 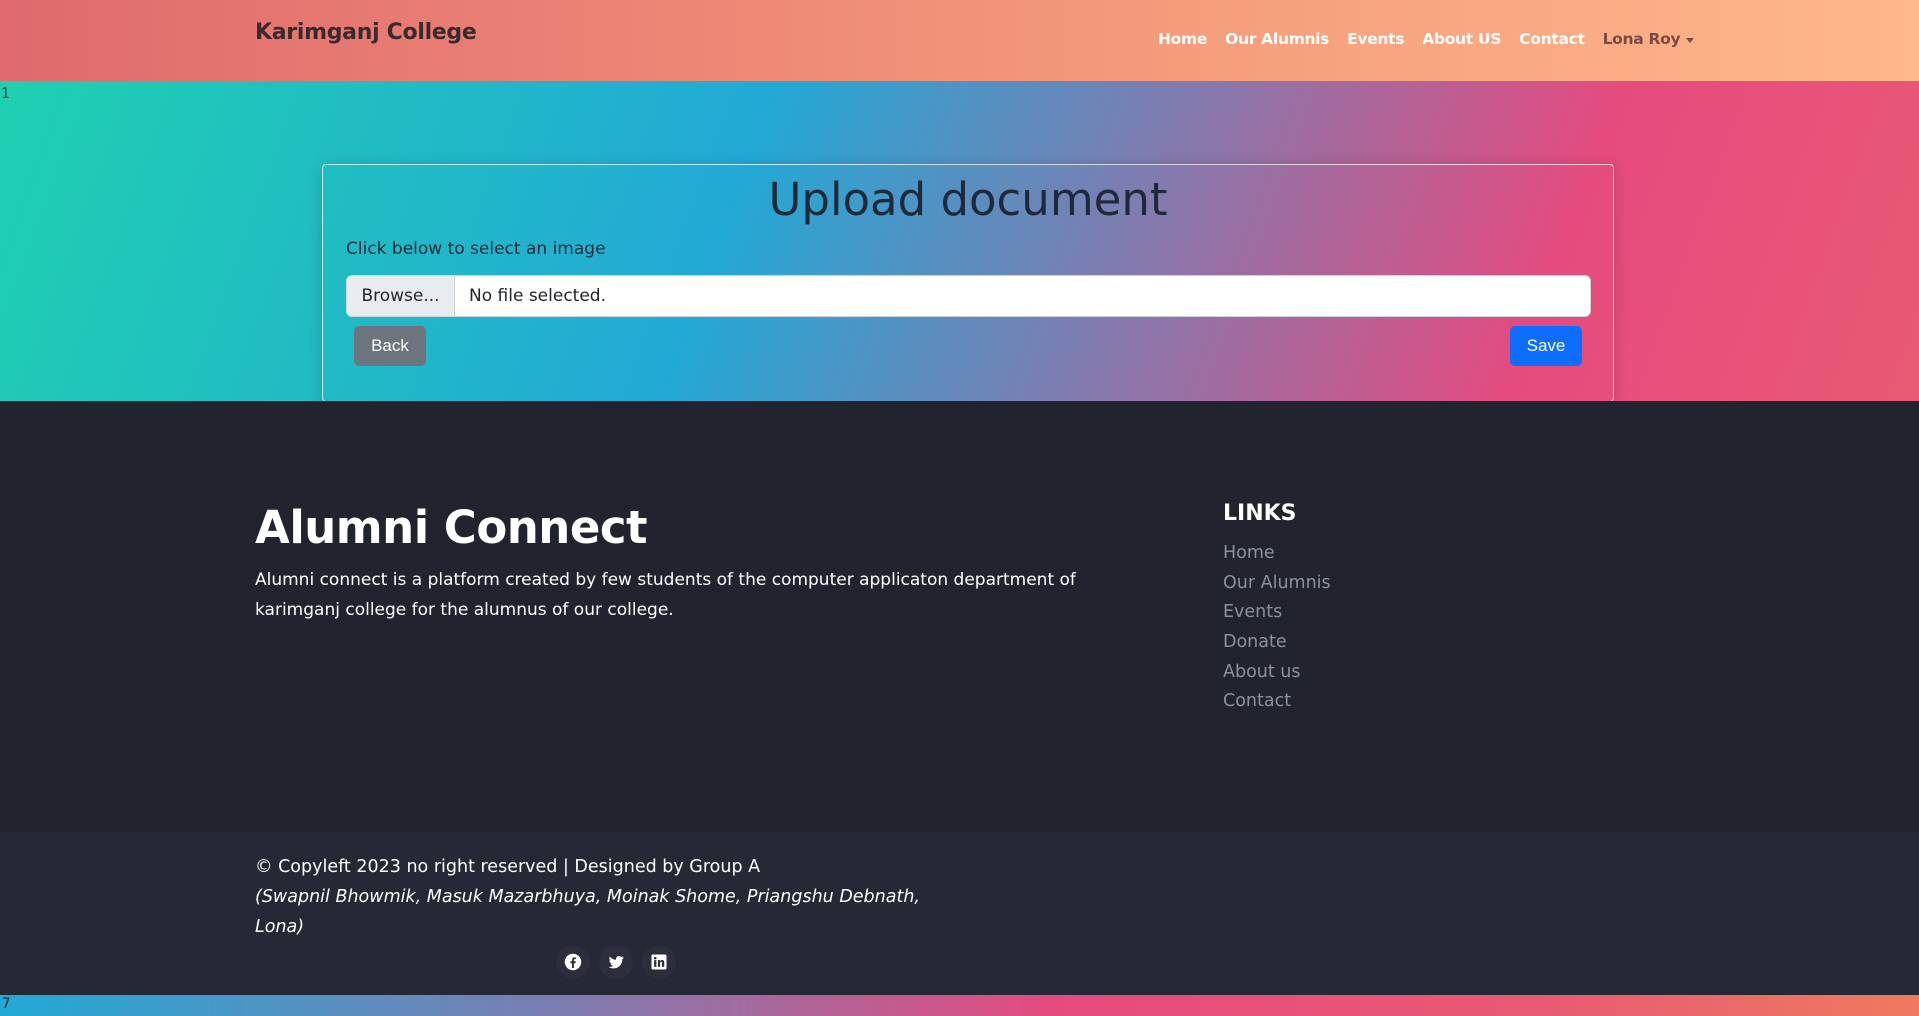 What do you see at coordinates (1260, 513) in the screenshot?
I see `links-heading: LINKS` at bounding box center [1260, 513].